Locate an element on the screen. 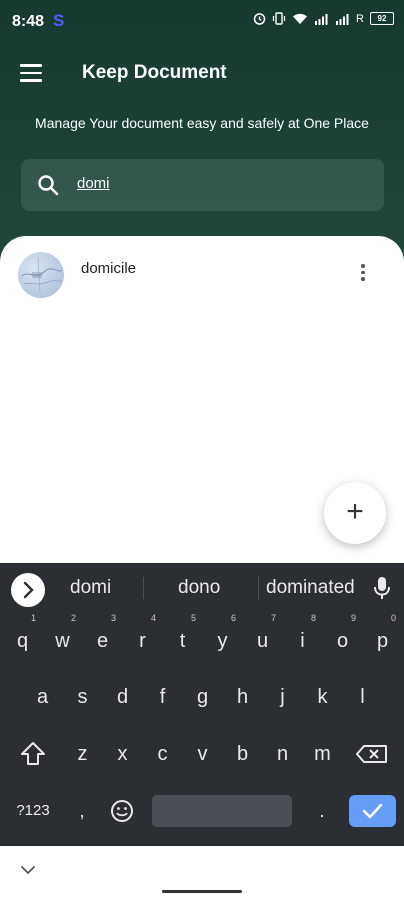 Image resolution: width=404 pixels, height=900 pixels. key-w: 2w is located at coordinates (62, 637).